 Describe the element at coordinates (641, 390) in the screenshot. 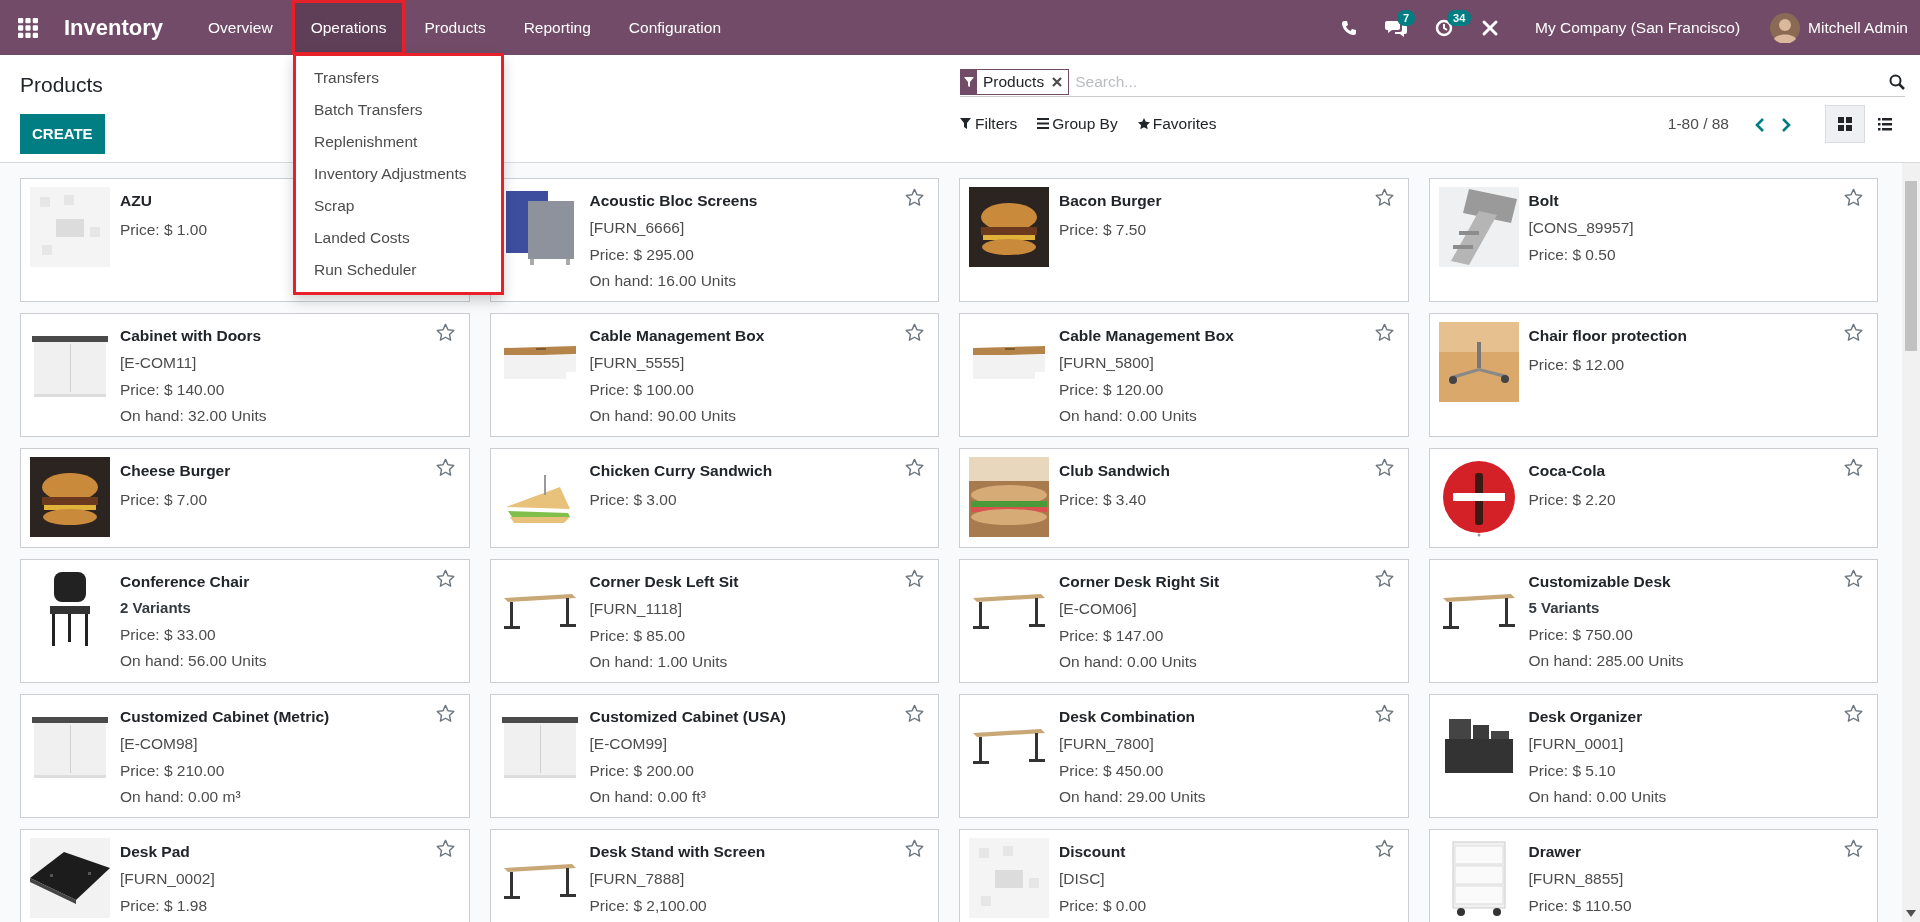

I see `product-price: Price: $ 100.00` at that location.